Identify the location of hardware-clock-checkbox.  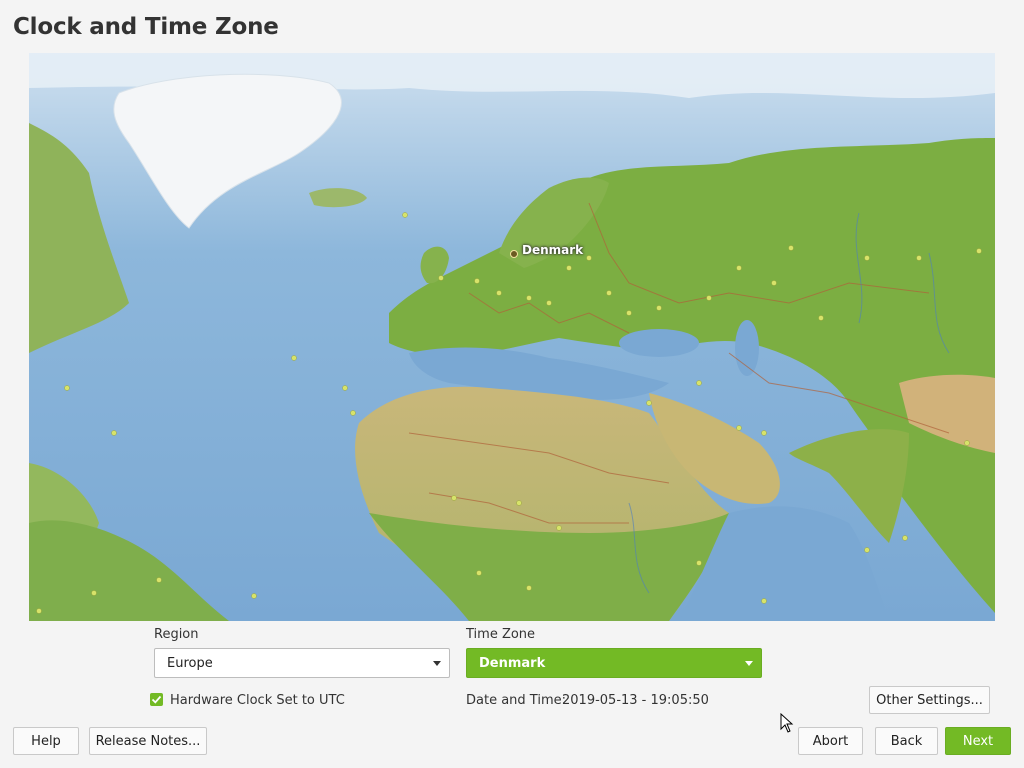
(156, 699).